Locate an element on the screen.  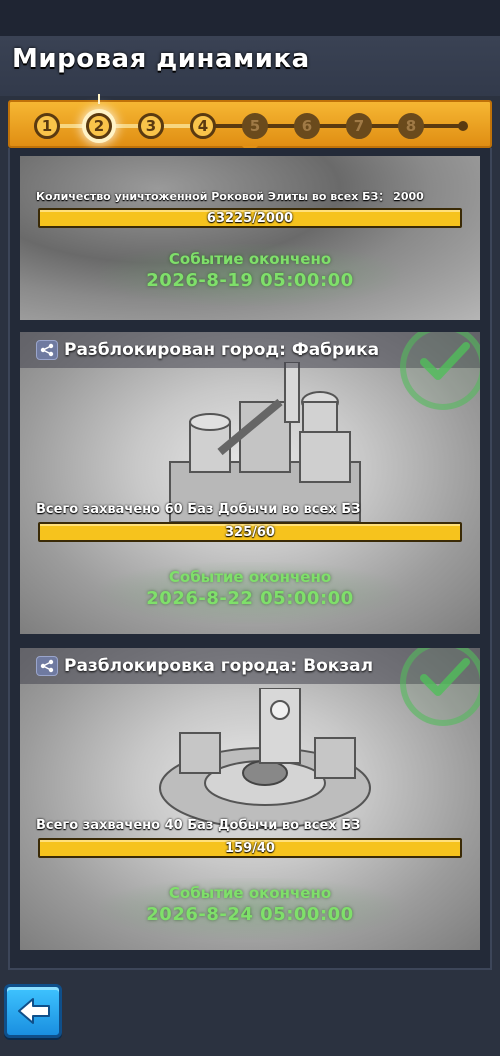
top-strip is located at coordinates (250, 18).